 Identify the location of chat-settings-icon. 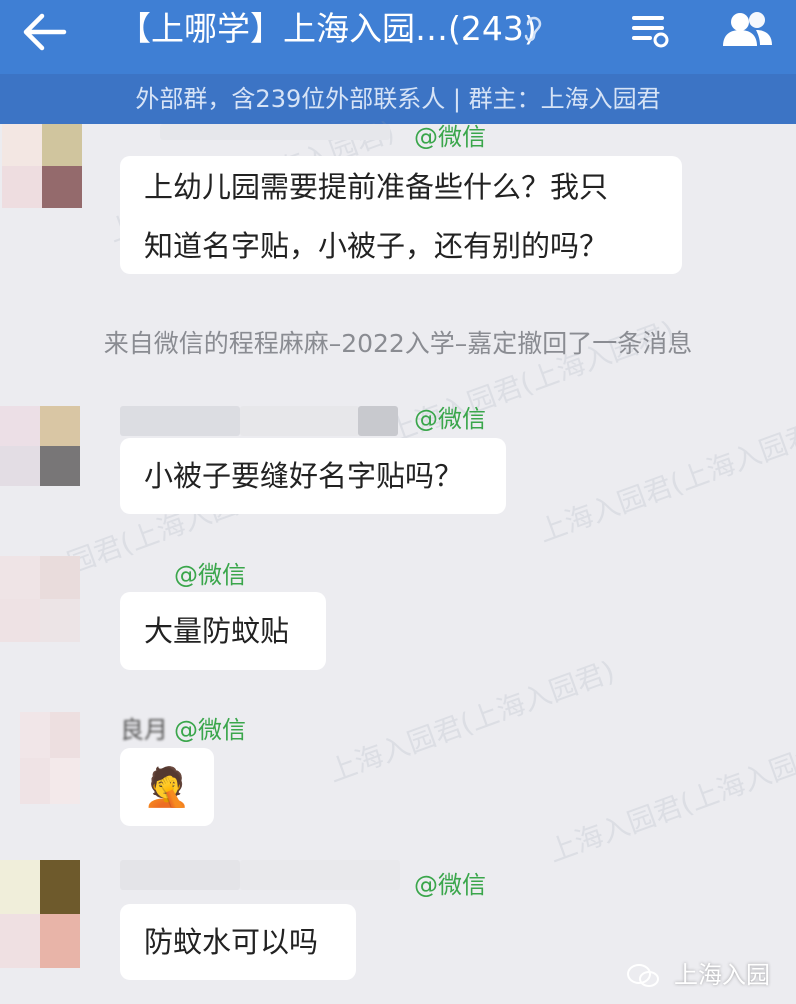
(649, 29).